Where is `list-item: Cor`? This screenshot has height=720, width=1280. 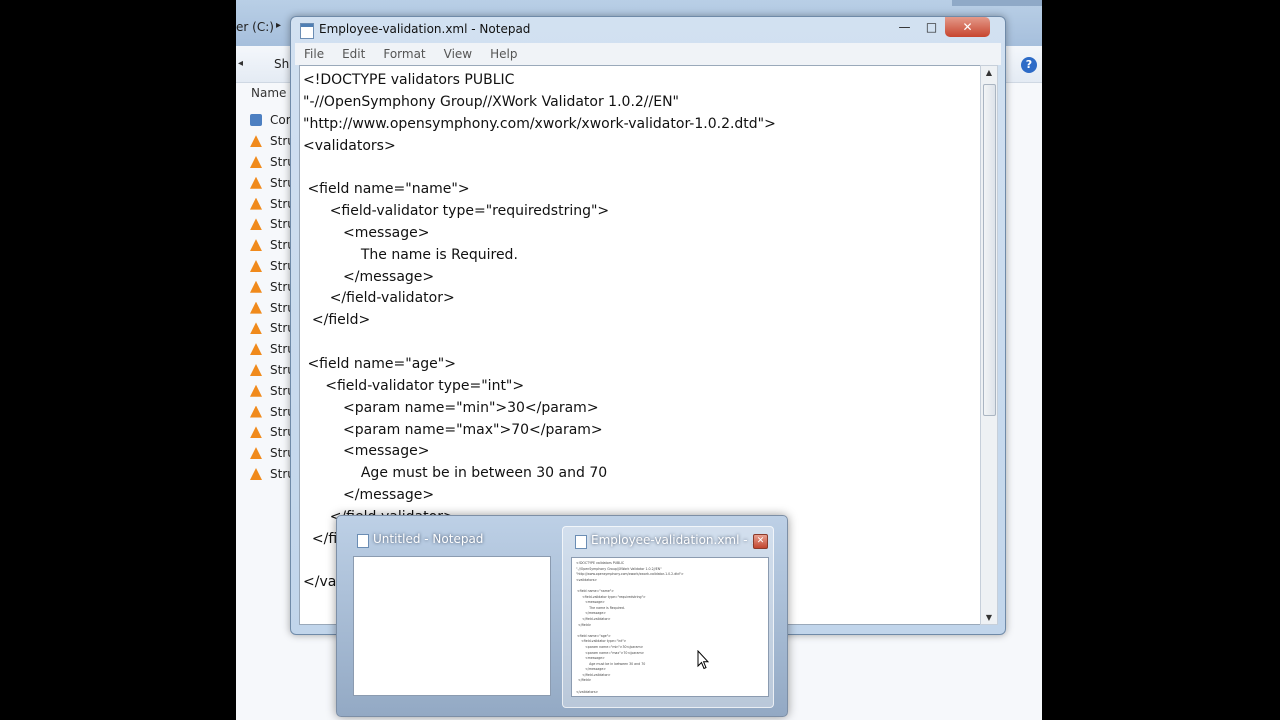
list-item: Cor is located at coordinates (272, 120).